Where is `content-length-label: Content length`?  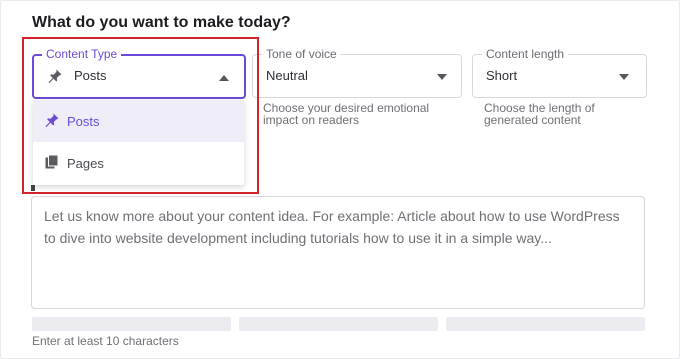
content-length-label: Content length is located at coordinates (525, 54).